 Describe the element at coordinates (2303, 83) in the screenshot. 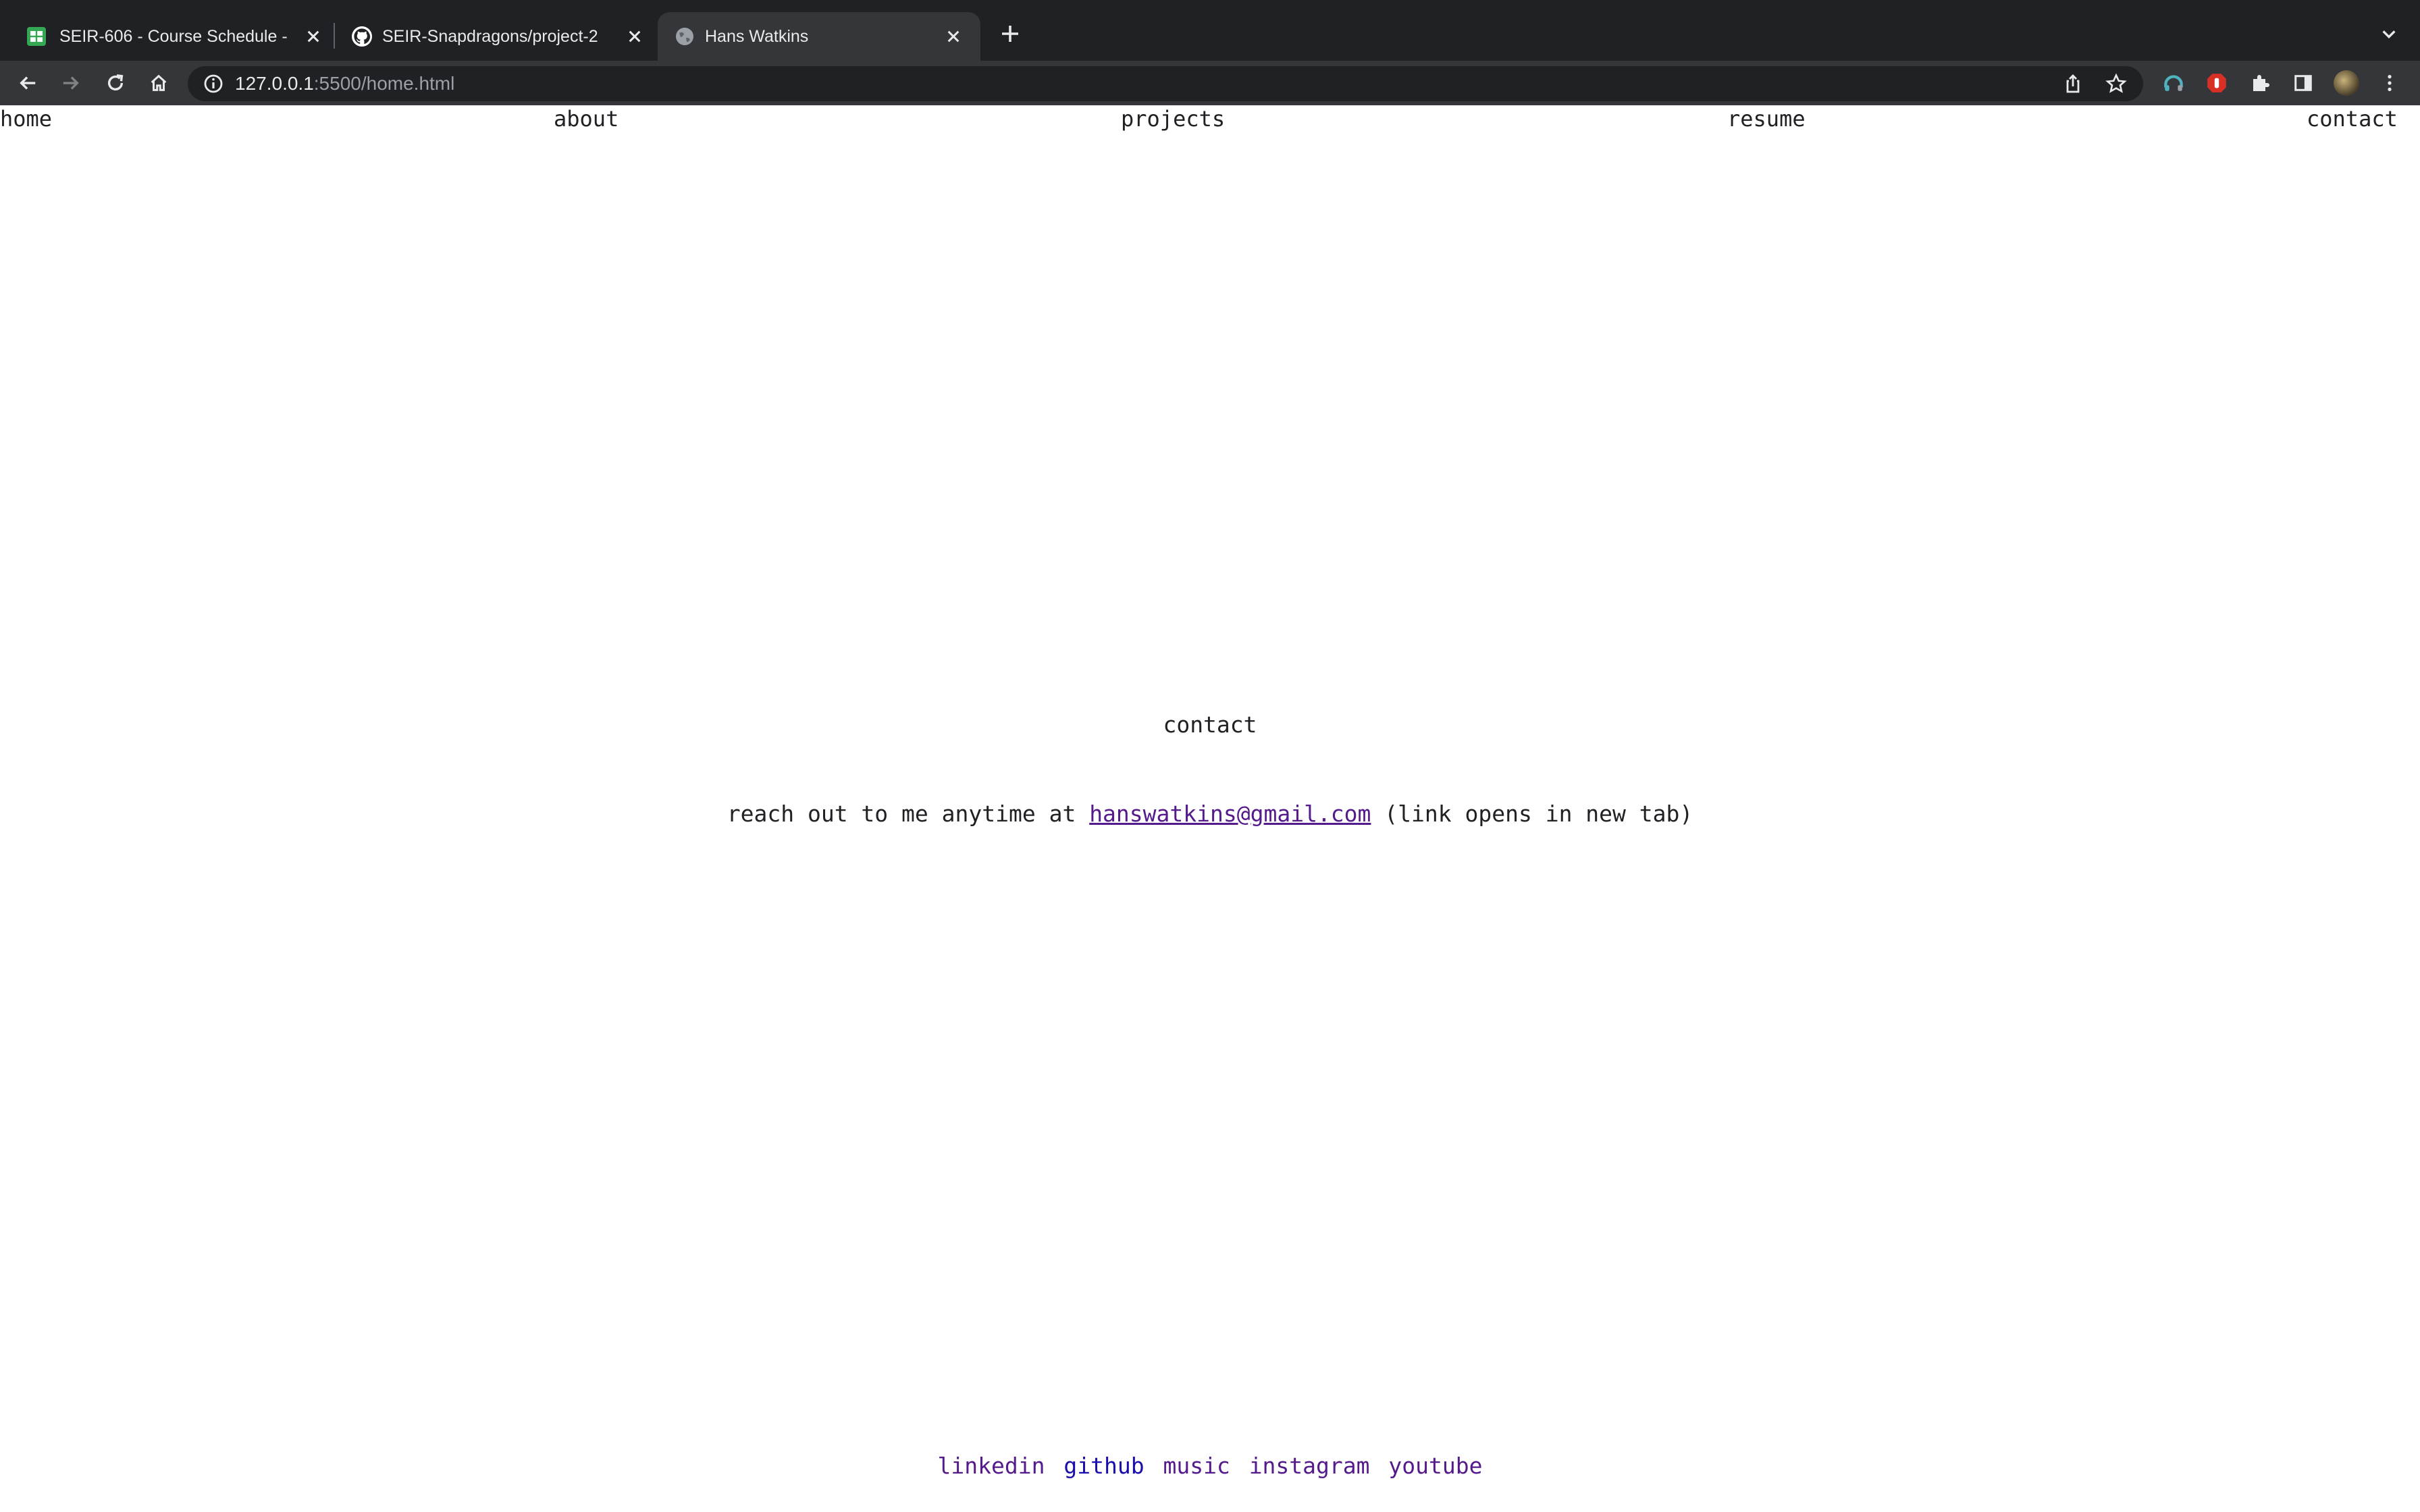

I see `side-panel-icon` at that location.